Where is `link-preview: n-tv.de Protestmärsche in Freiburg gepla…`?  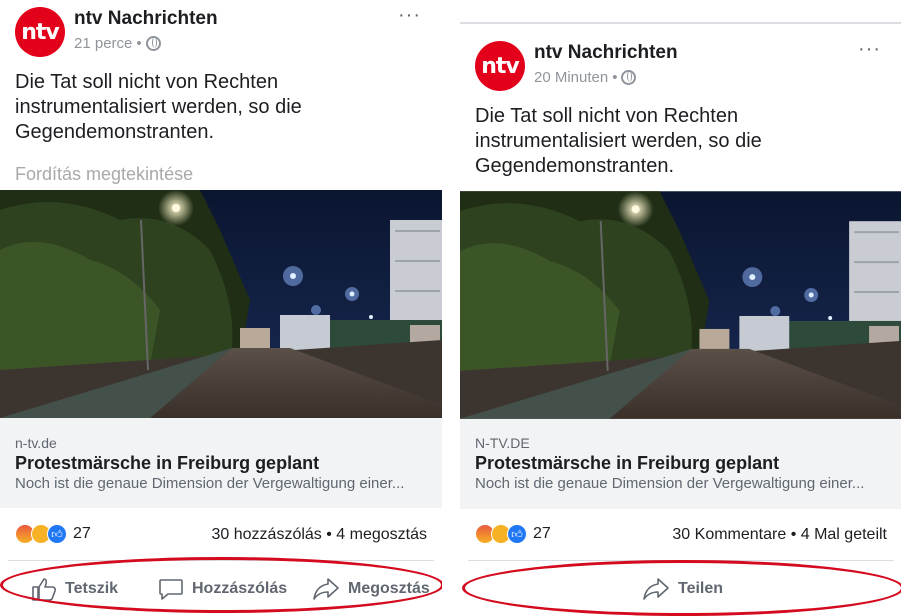 link-preview: n-tv.de Protestmärsche in Freiburg gepla… is located at coordinates (221, 463).